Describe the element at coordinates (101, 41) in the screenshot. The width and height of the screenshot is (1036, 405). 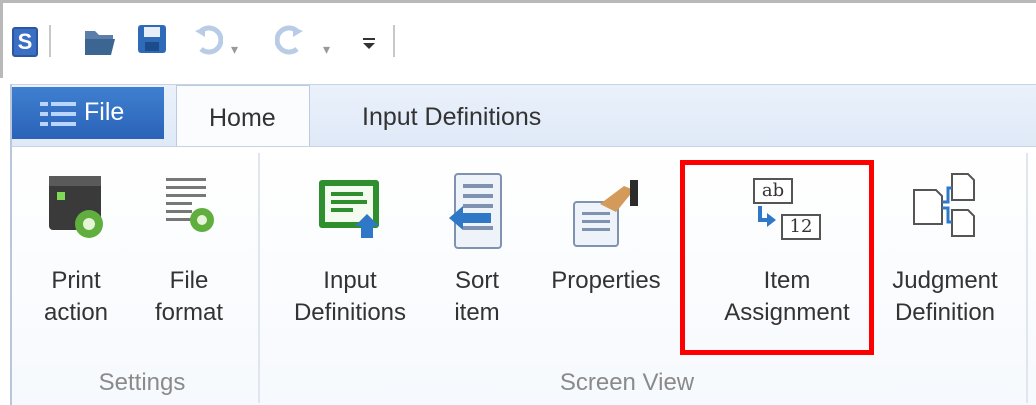
I see `open-folder-icon` at that location.